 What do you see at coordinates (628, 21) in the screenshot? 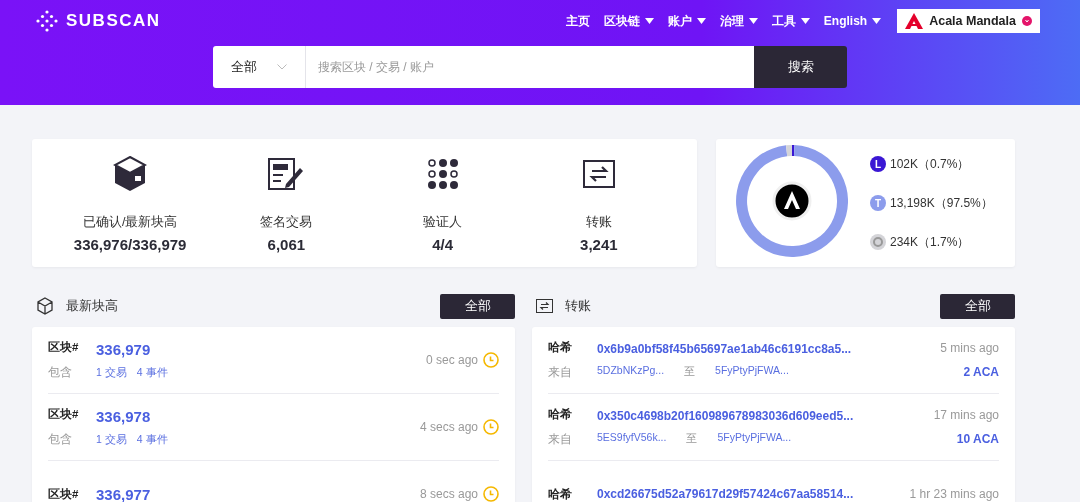
I see `nav-link: 区块链` at bounding box center [628, 21].